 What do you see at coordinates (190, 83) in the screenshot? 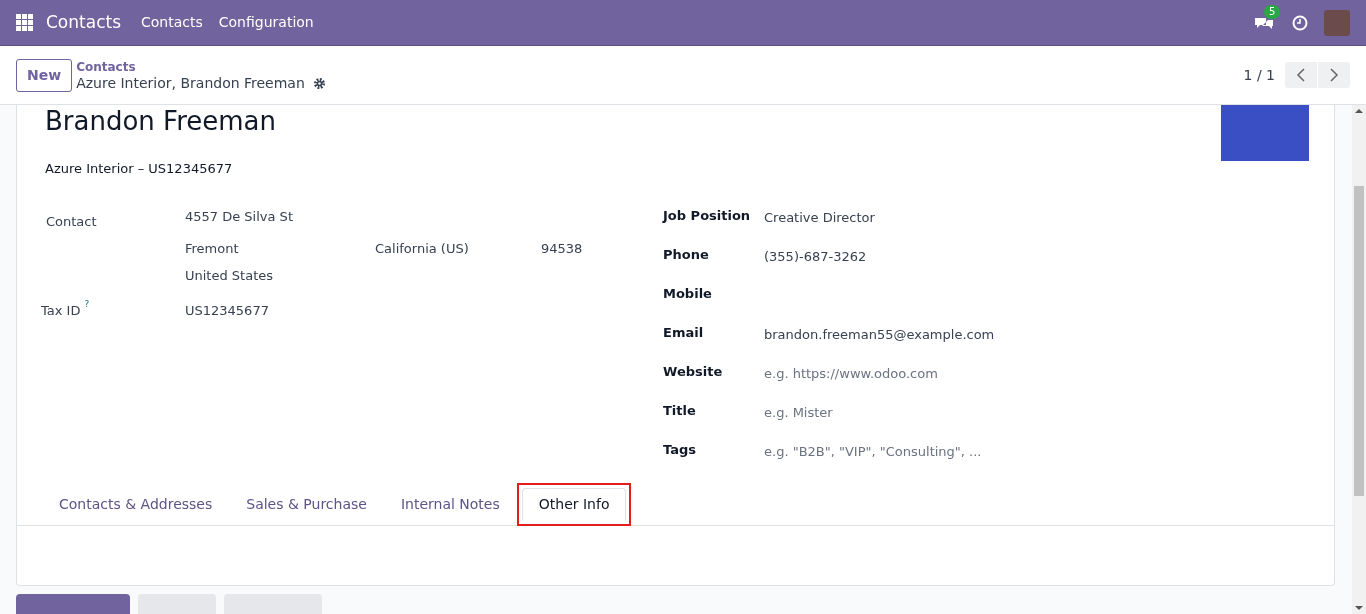
I see `record-title: Azure Interior, Brandon Freeman` at bounding box center [190, 83].